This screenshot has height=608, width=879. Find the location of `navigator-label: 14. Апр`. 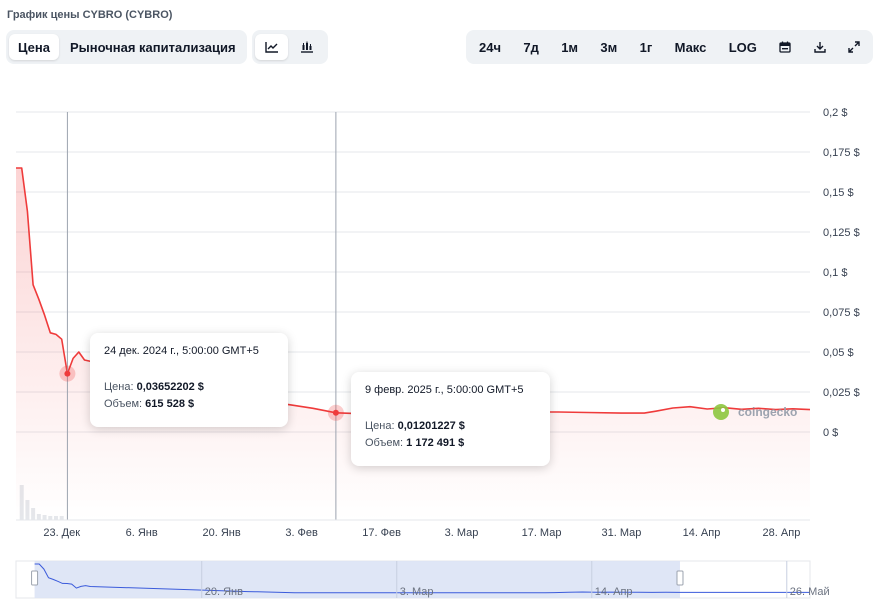

navigator-label: 14. Апр is located at coordinates (614, 592).